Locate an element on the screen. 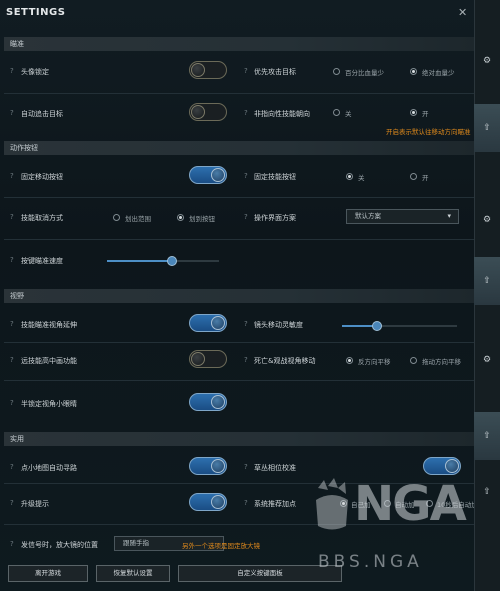  aim-speed-fill is located at coordinates (139, 261).